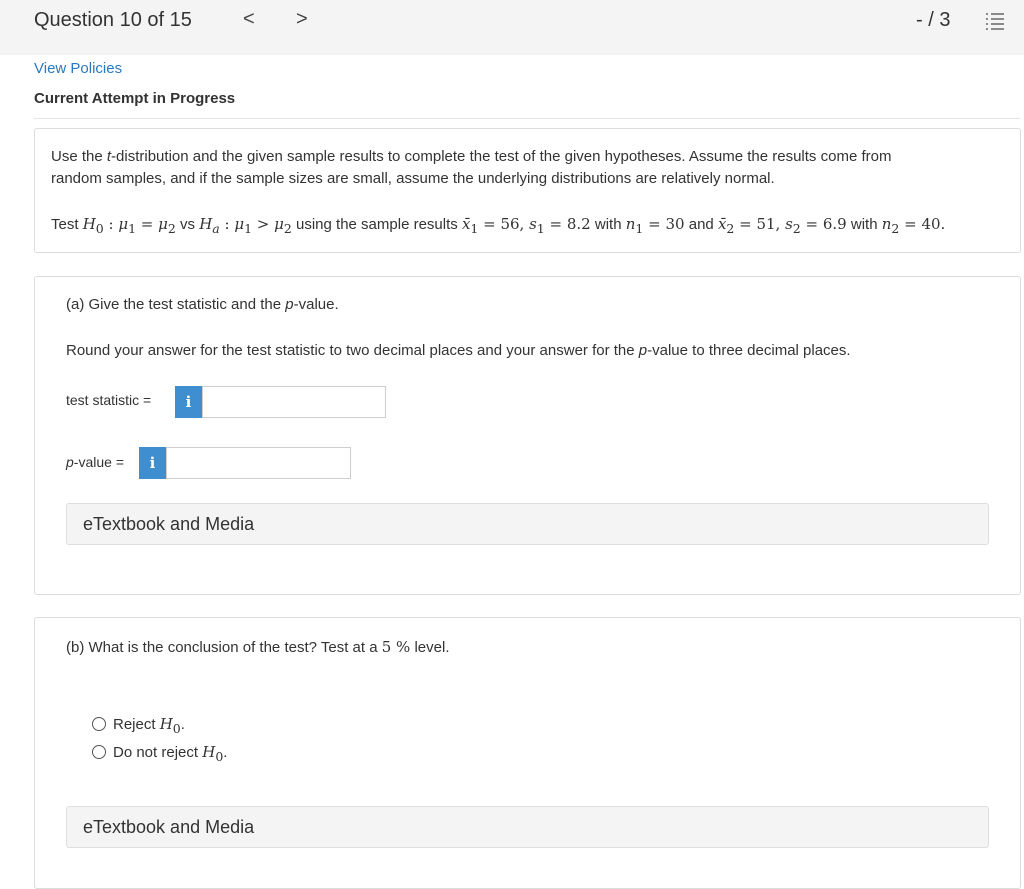 The image size is (1024, 889). What do you see at coordinates (99, 752) in the screenshot?
I see `do-not-reject-h0-radio` at bounding box center [99, 752].